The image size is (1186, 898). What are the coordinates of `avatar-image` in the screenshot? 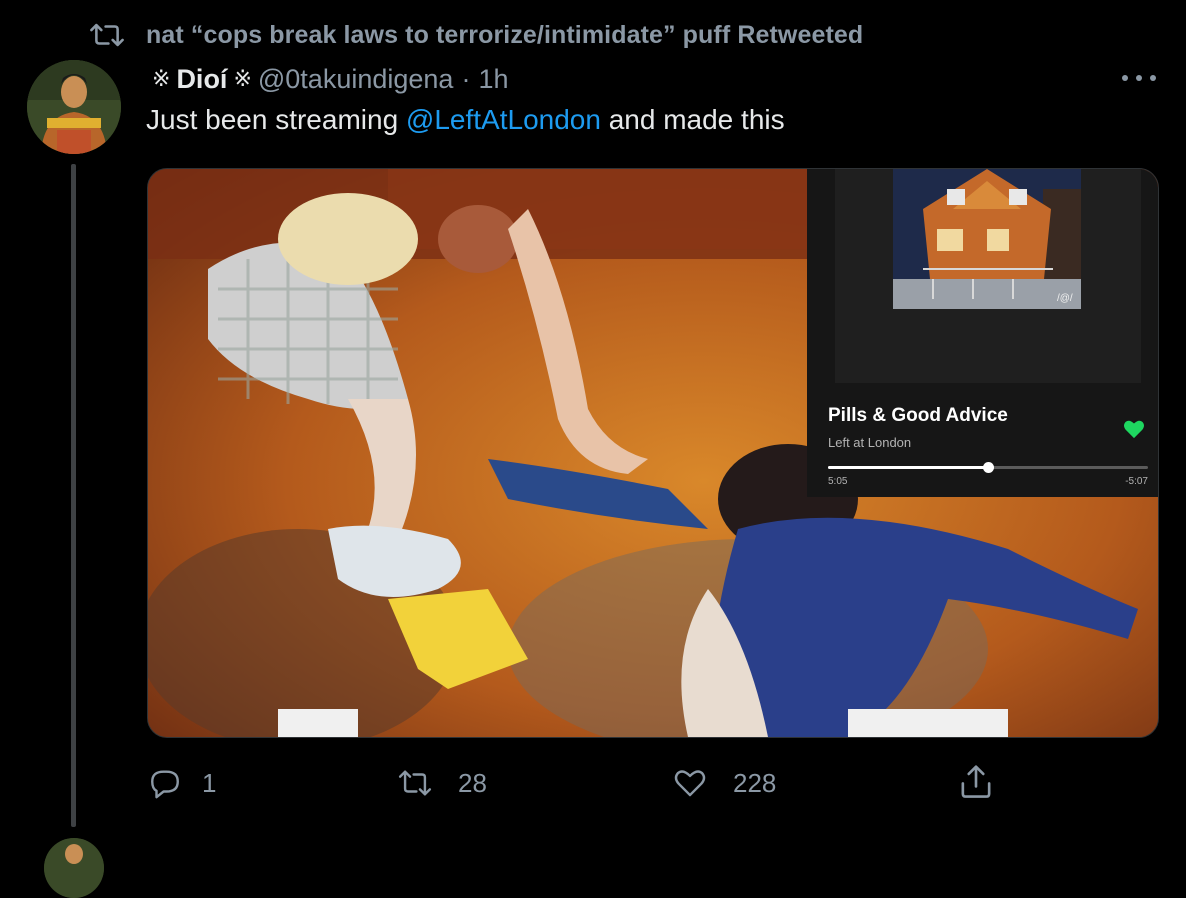 It's located at (74, 107).